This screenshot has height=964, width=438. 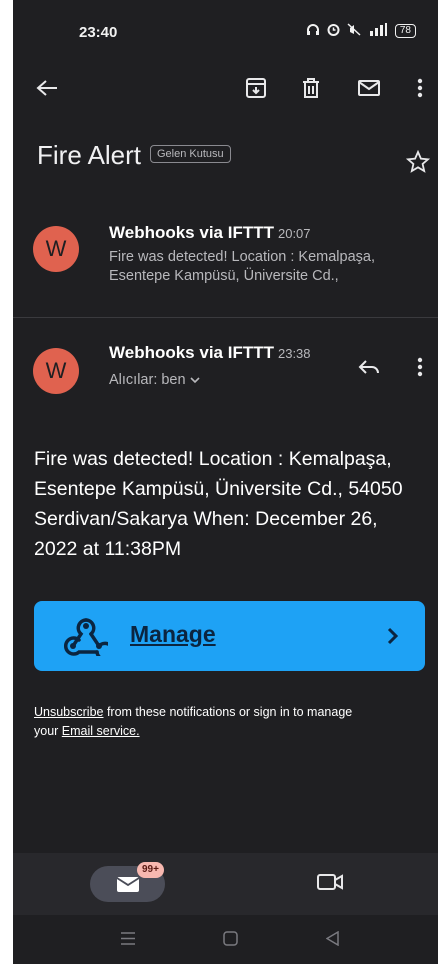 What do you see at coordinates (89, 639) in the screenshot?
I see `webhooks-icon` at bounding box center [89, 639].